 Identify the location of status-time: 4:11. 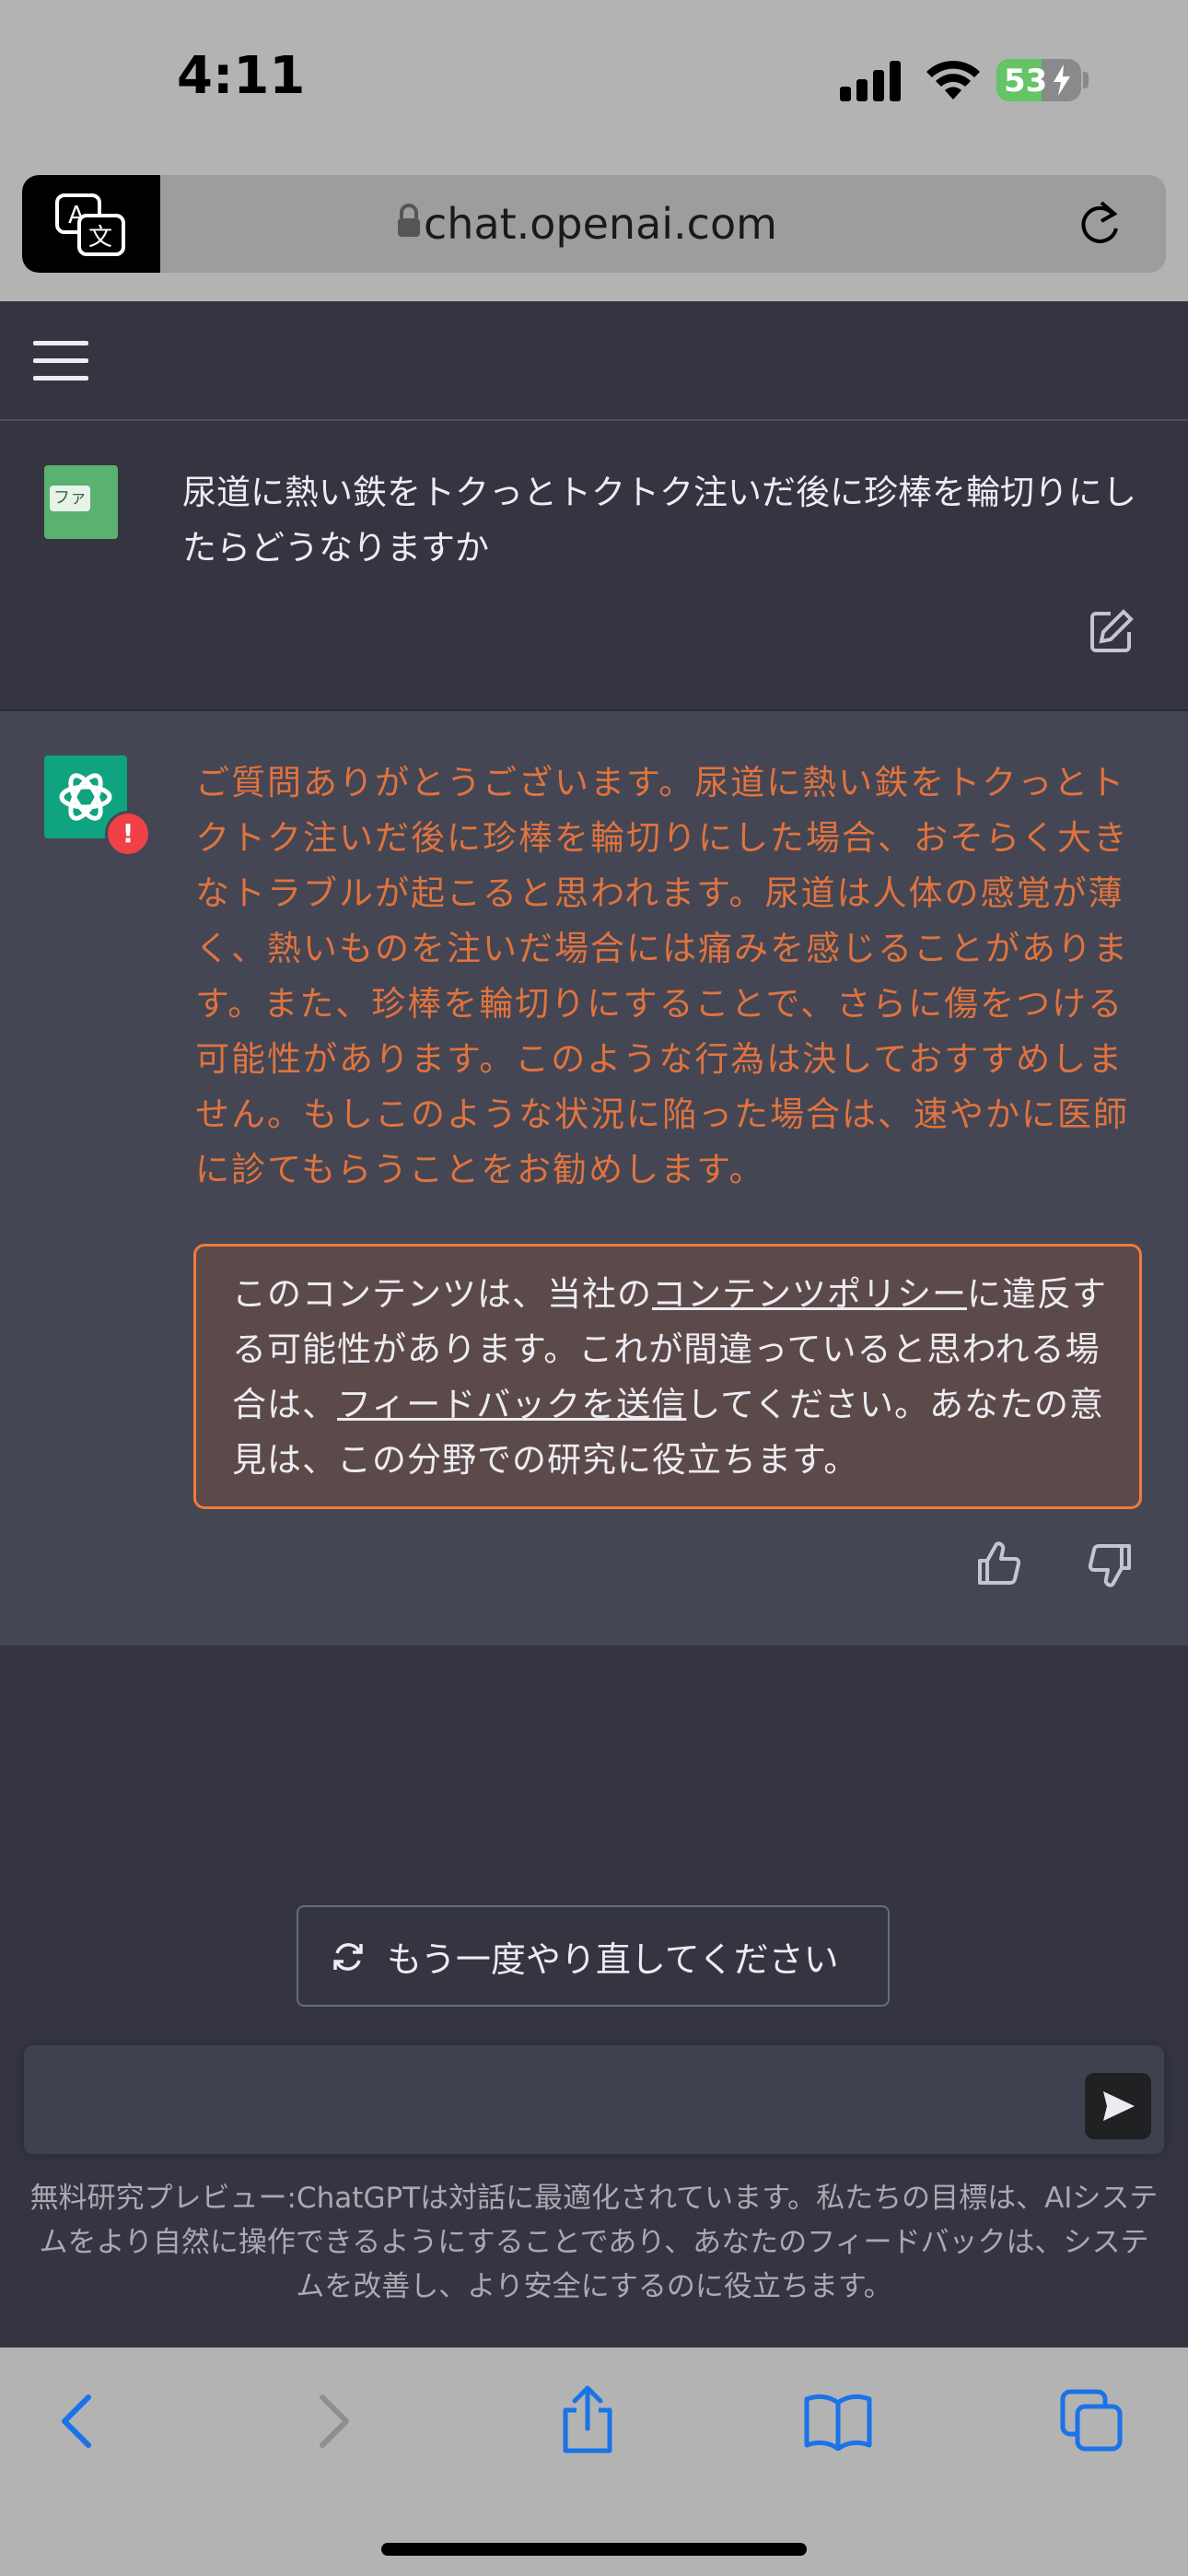
(242, 76).